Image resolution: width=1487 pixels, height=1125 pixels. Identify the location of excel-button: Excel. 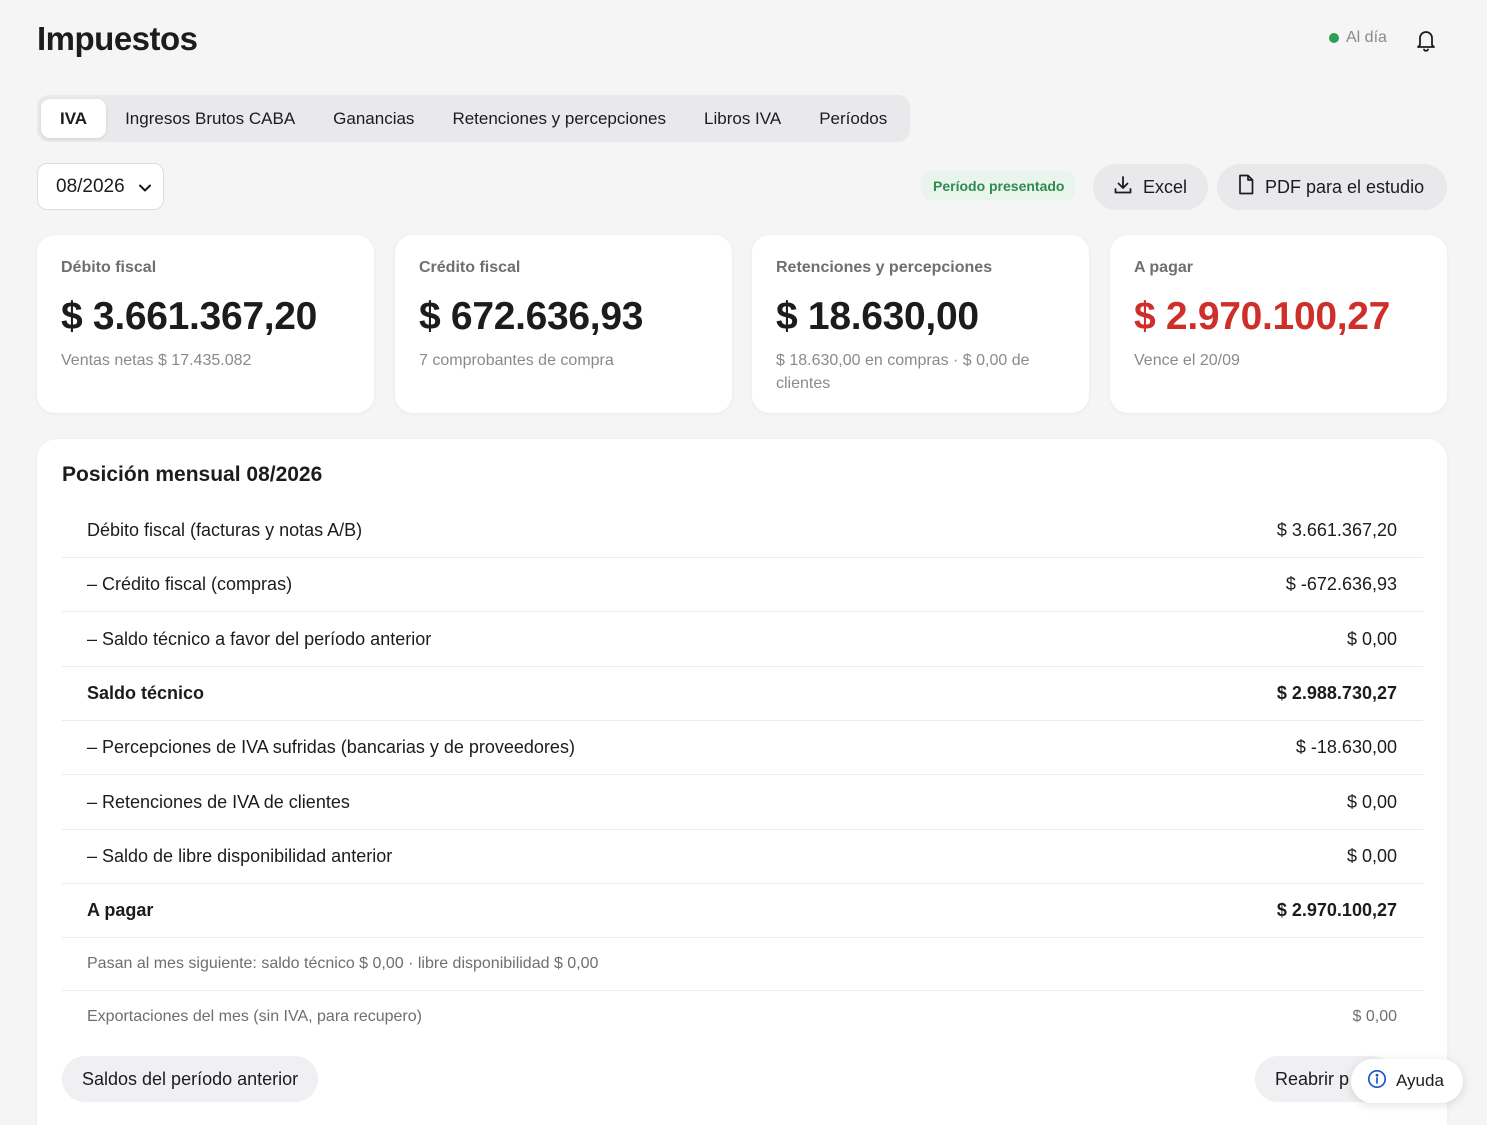
(1150, 187).